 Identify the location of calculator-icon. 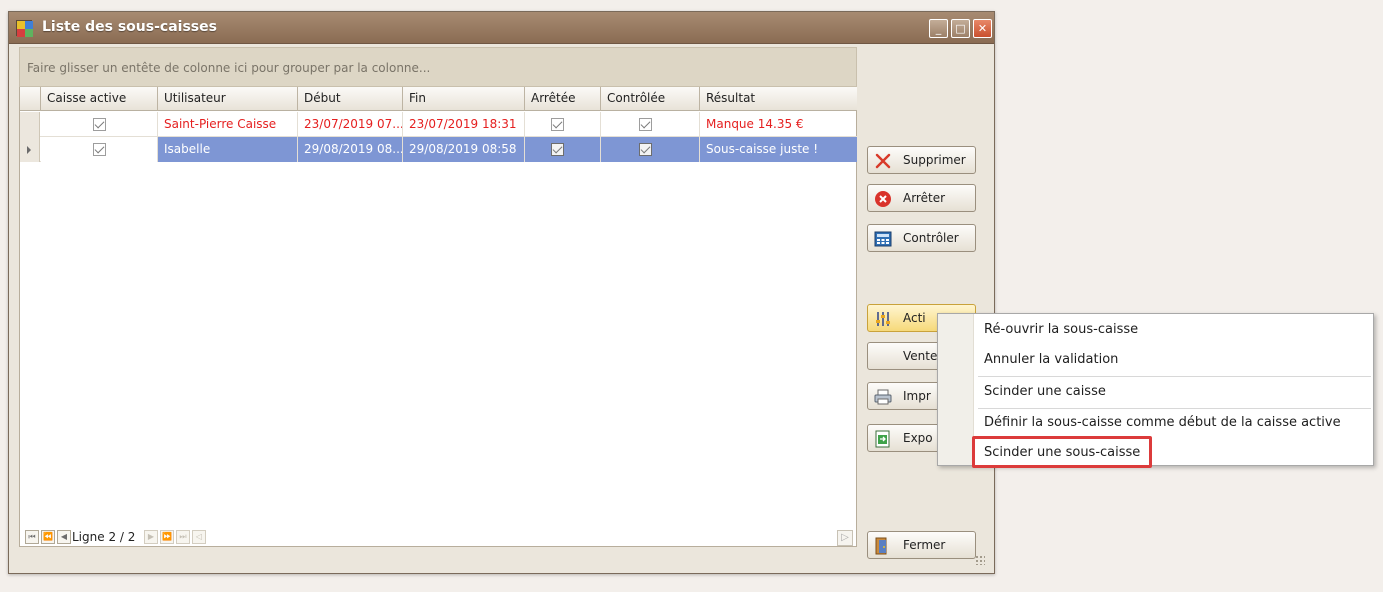
(883, 239).